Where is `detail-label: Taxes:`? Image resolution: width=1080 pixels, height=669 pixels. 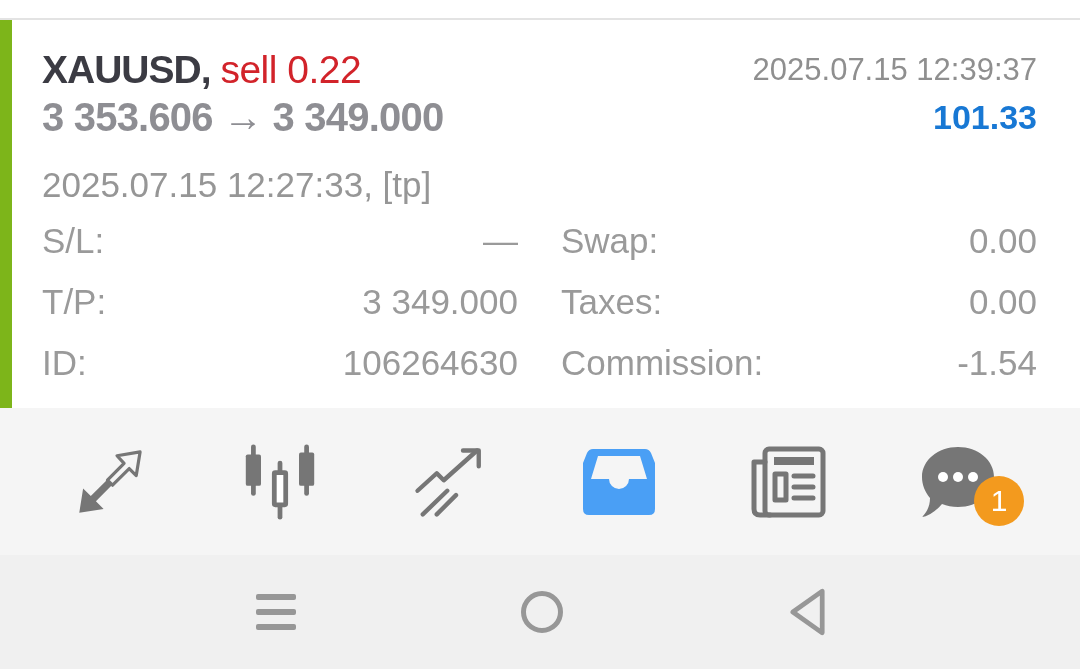
detail-label: Taxes: is located at coordinates (612, 301).